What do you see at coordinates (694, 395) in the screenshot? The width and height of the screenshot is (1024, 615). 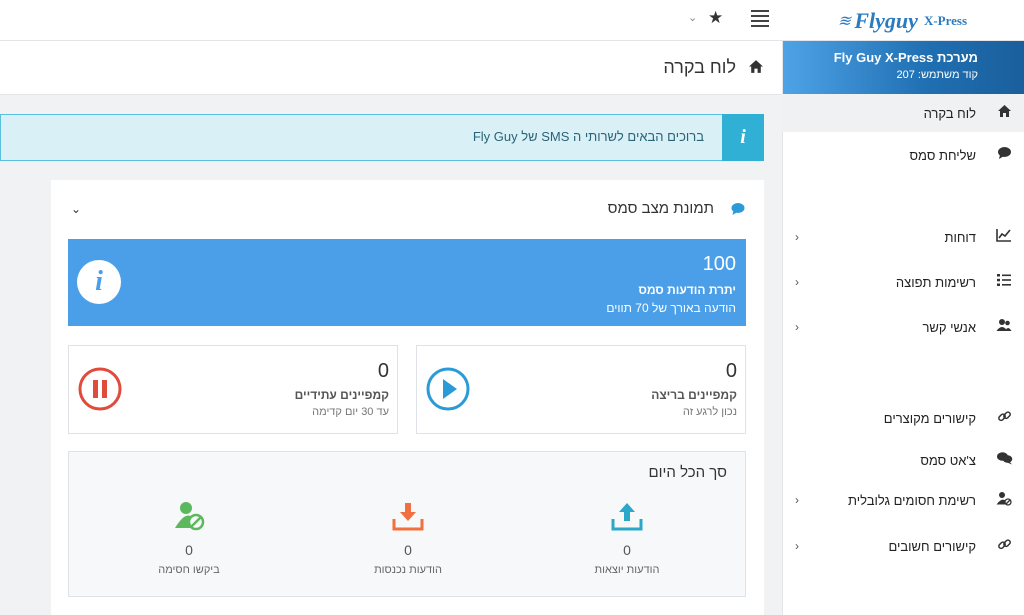 I see `running-label: קמפיינים בריצה` at bounding box center [694, 395].